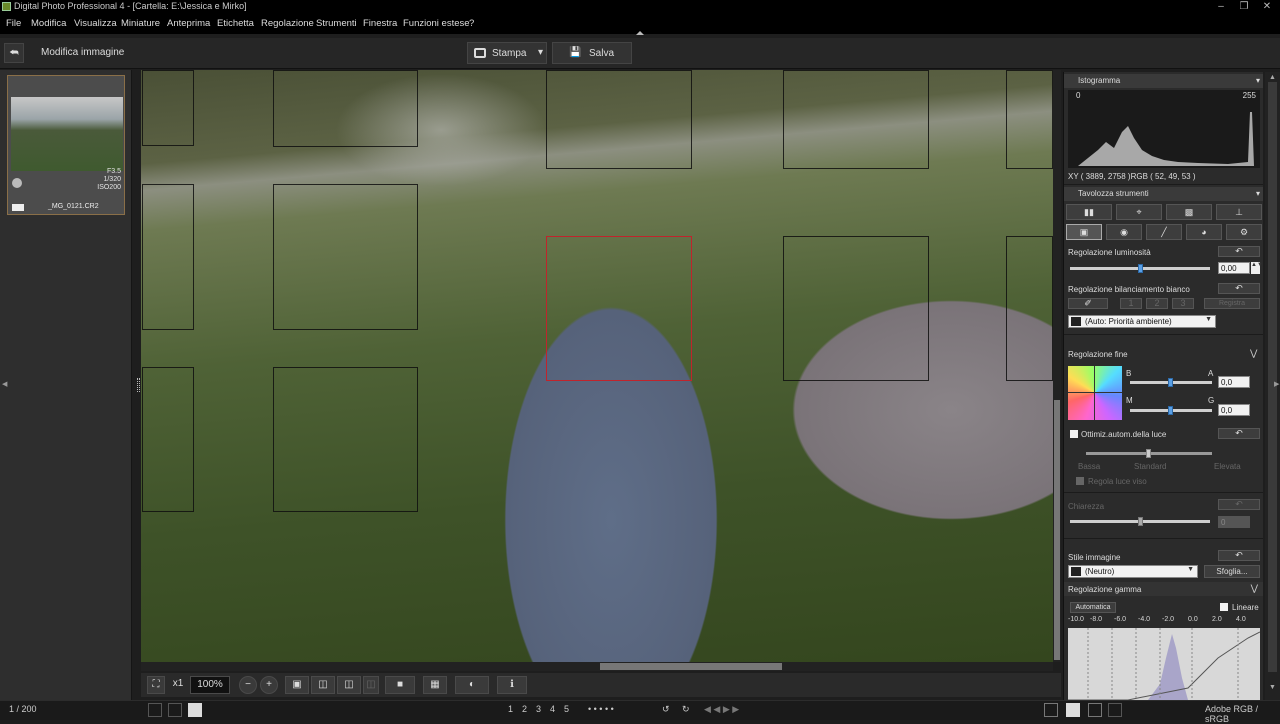  What do you see at coordinates (640, 33) in the screenshot?
I see `collapse-toolbar-icon` at bounding box center [640, 33].